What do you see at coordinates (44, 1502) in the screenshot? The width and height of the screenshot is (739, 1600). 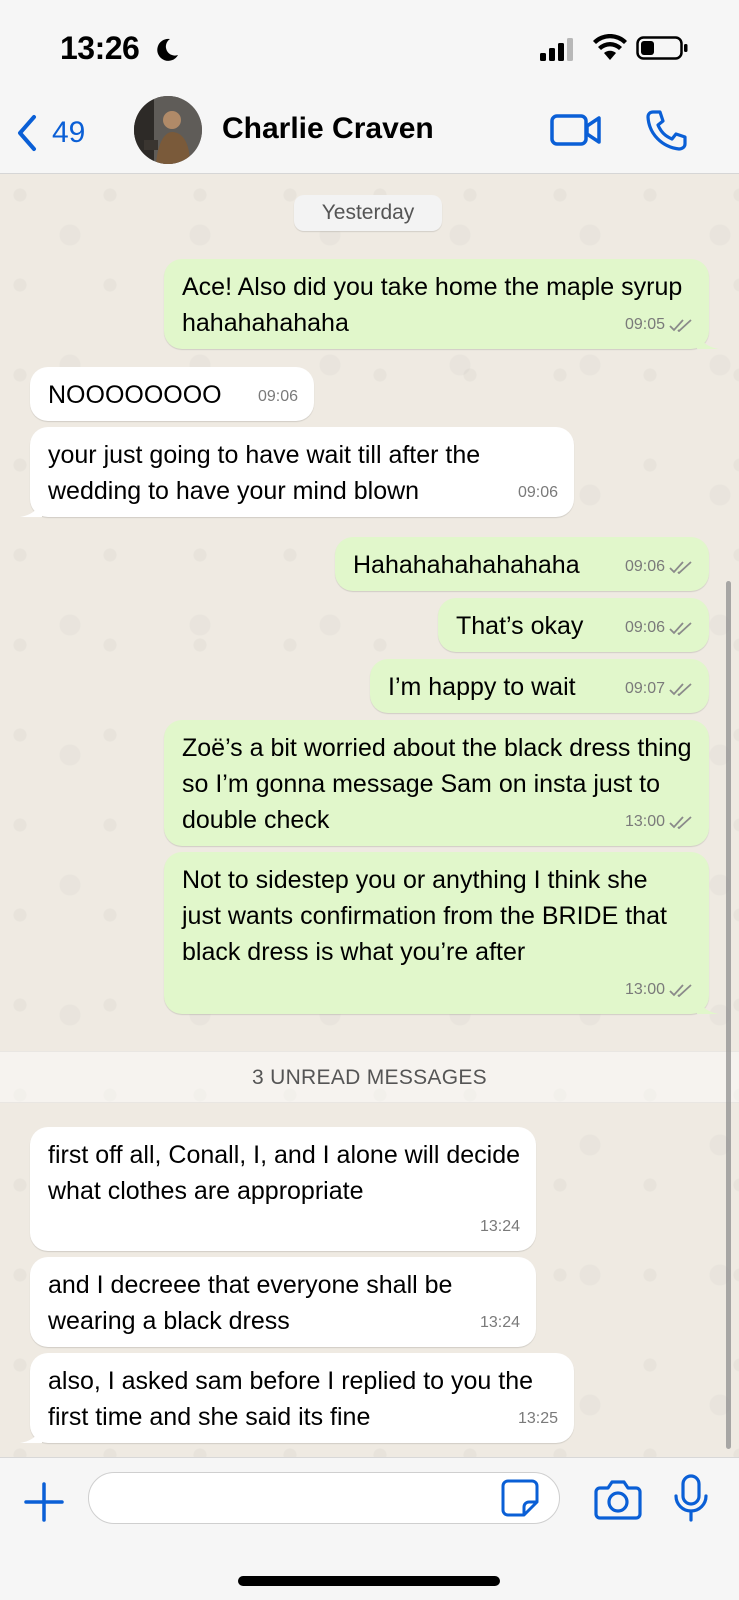 I see `attach-plus-button` at bounding box center [44, 1502].